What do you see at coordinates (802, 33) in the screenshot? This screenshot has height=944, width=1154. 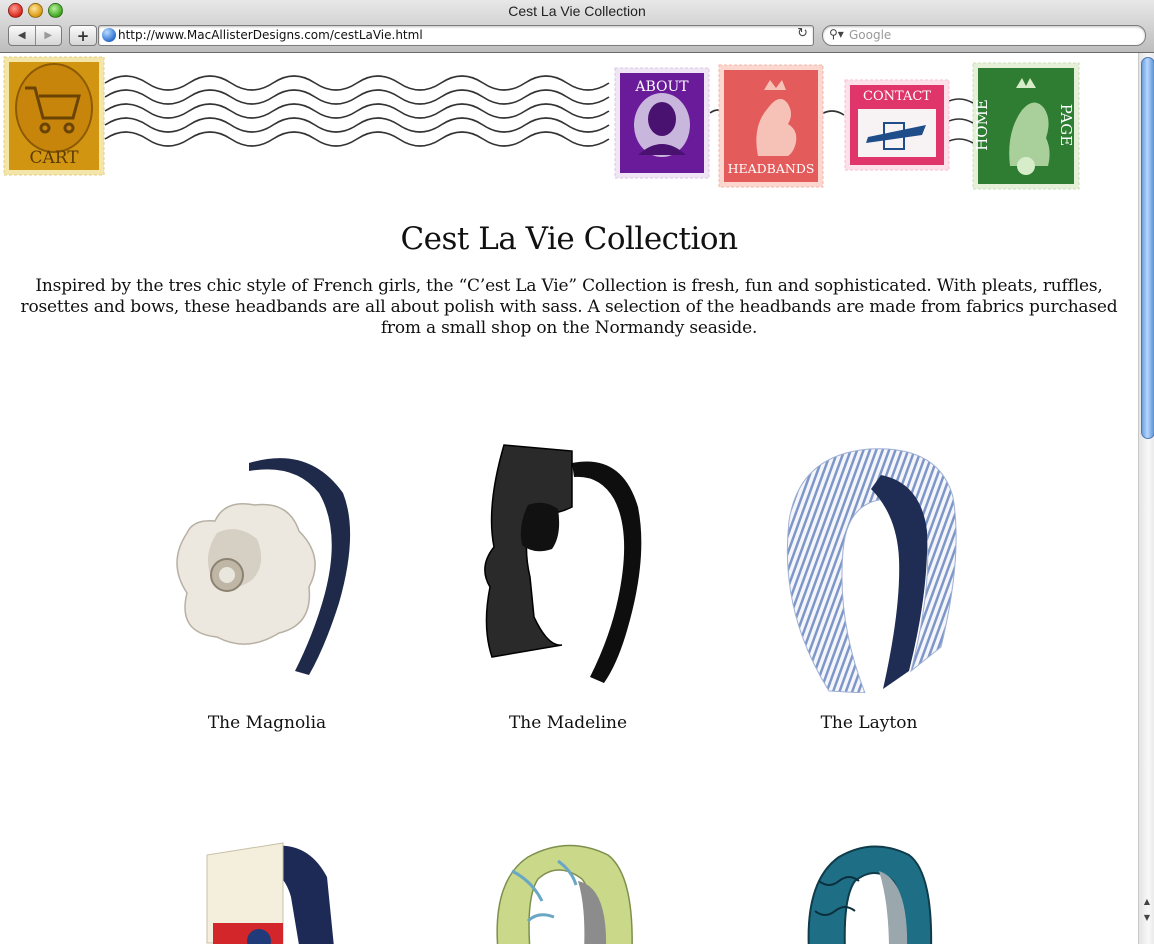 I see `reload-icon: ↻` at bounding box center [802, 33].